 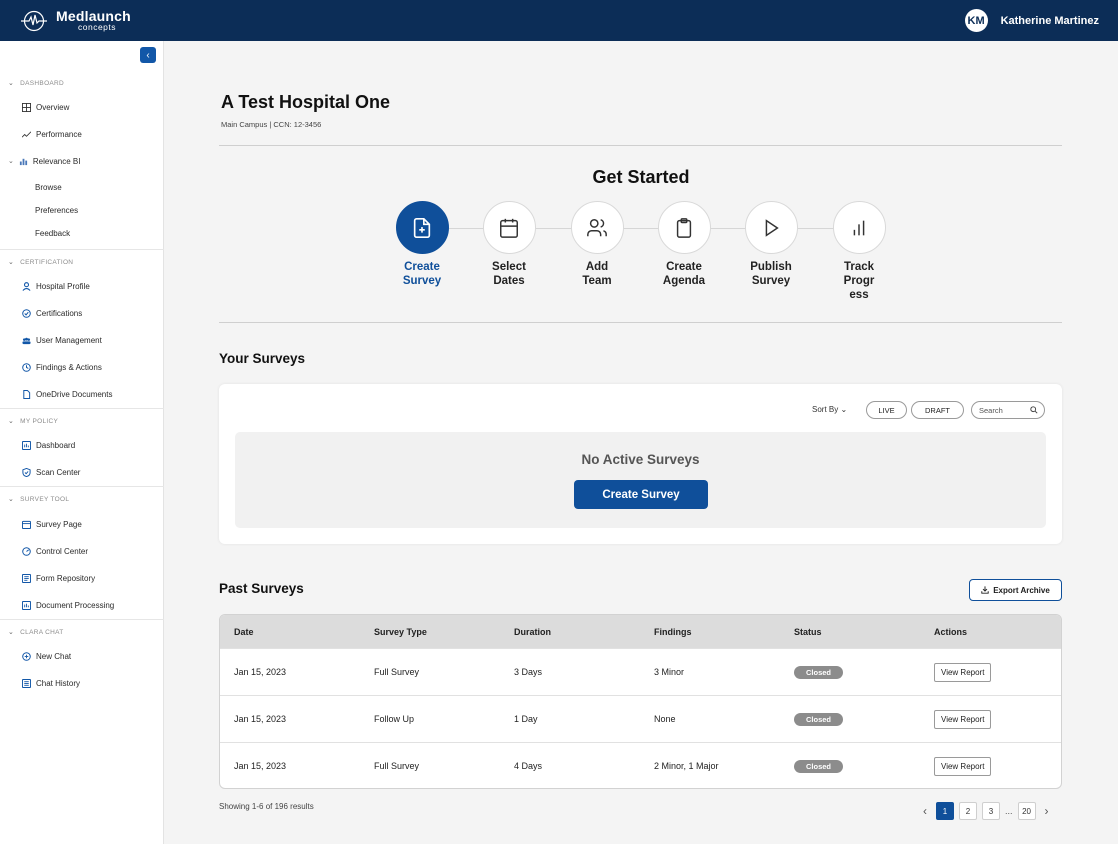 I want to click on step-label: Add, so click(x=597, y=267).